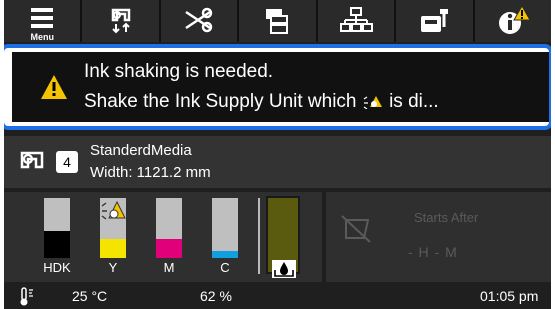  Describe the element at coordinates (356, 229) in the screenshot. I see `timer-disabled-icon` at that location.